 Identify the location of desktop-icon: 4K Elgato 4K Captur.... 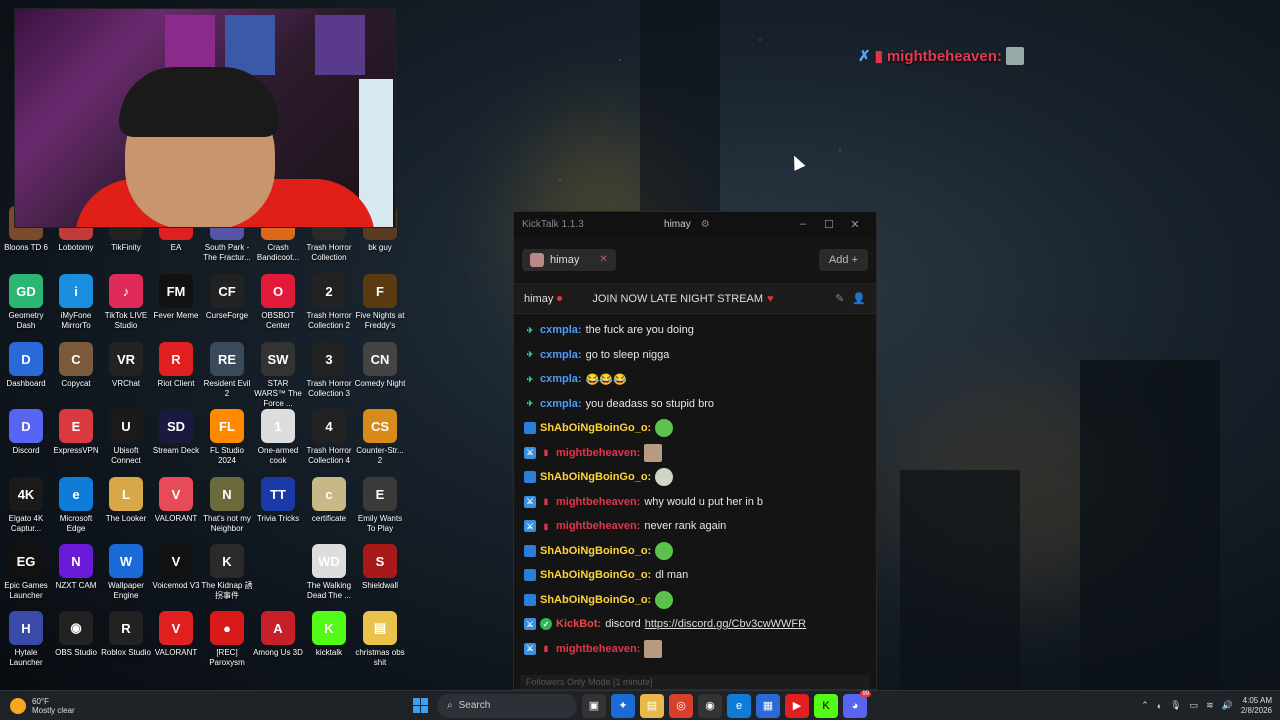
(26, 505).